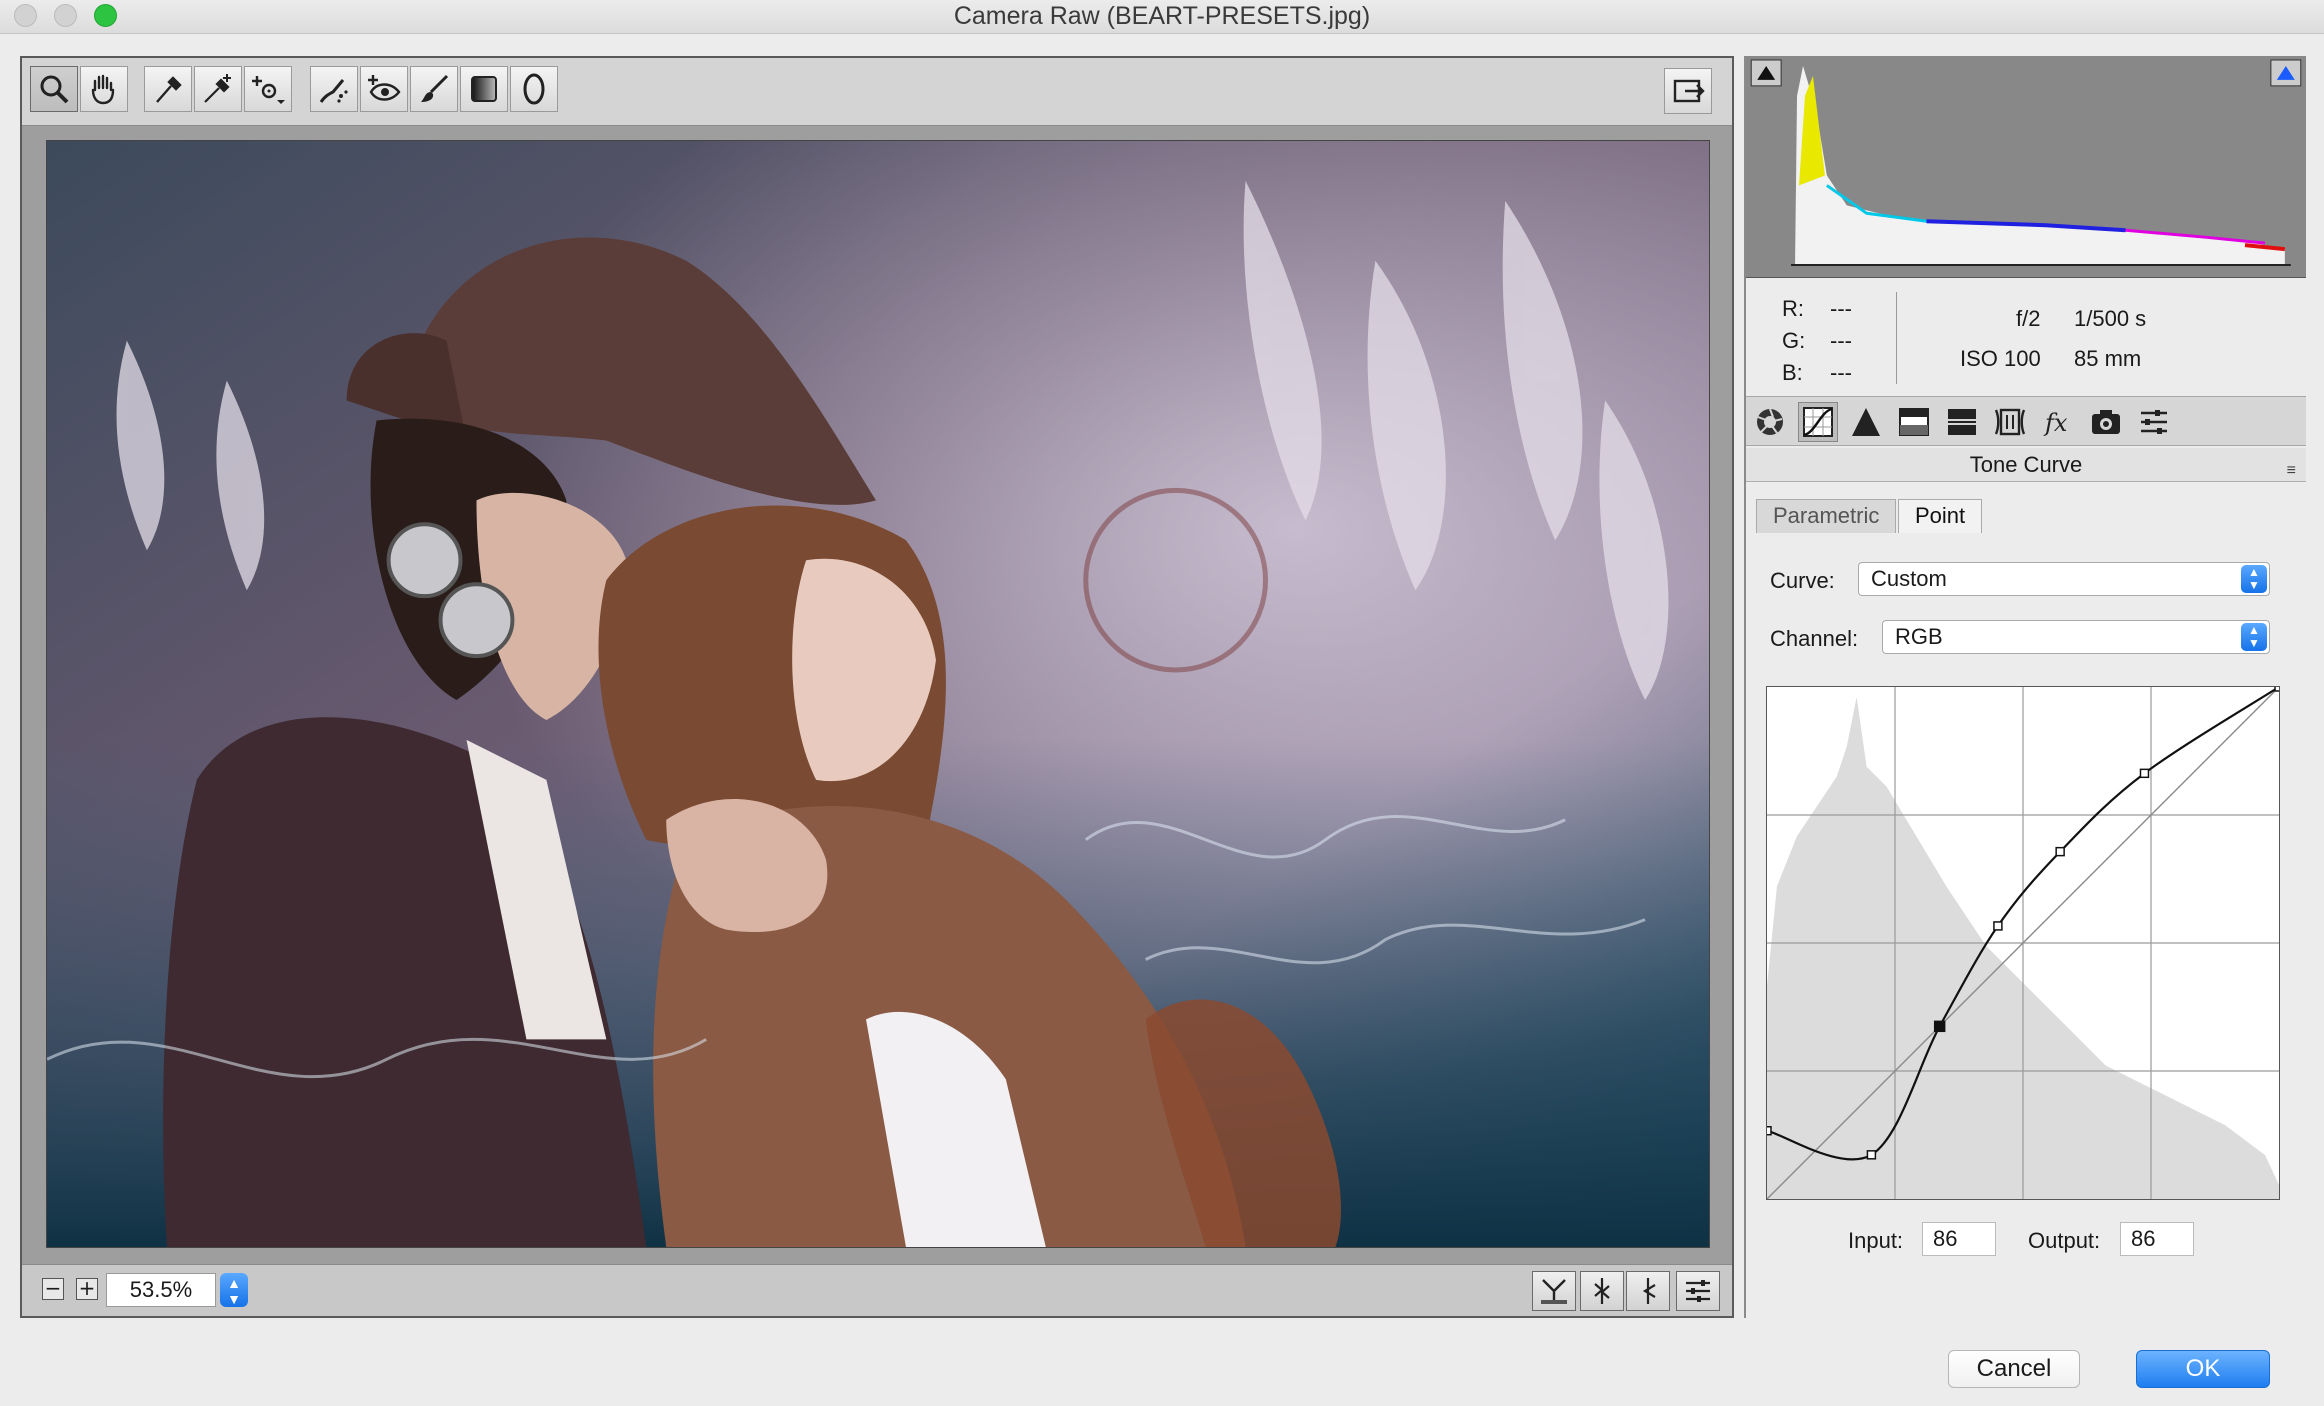 The width and height of the screenshot is (2324, 1406). I want to click on adjustment-brush-icon, so click(435, 88).